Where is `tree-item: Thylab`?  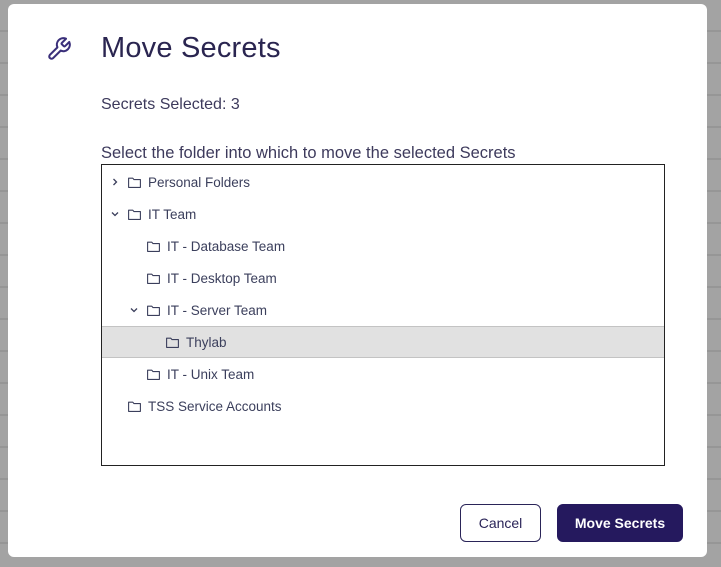 tree-item: Thylab is located at coordinates (383, 342).